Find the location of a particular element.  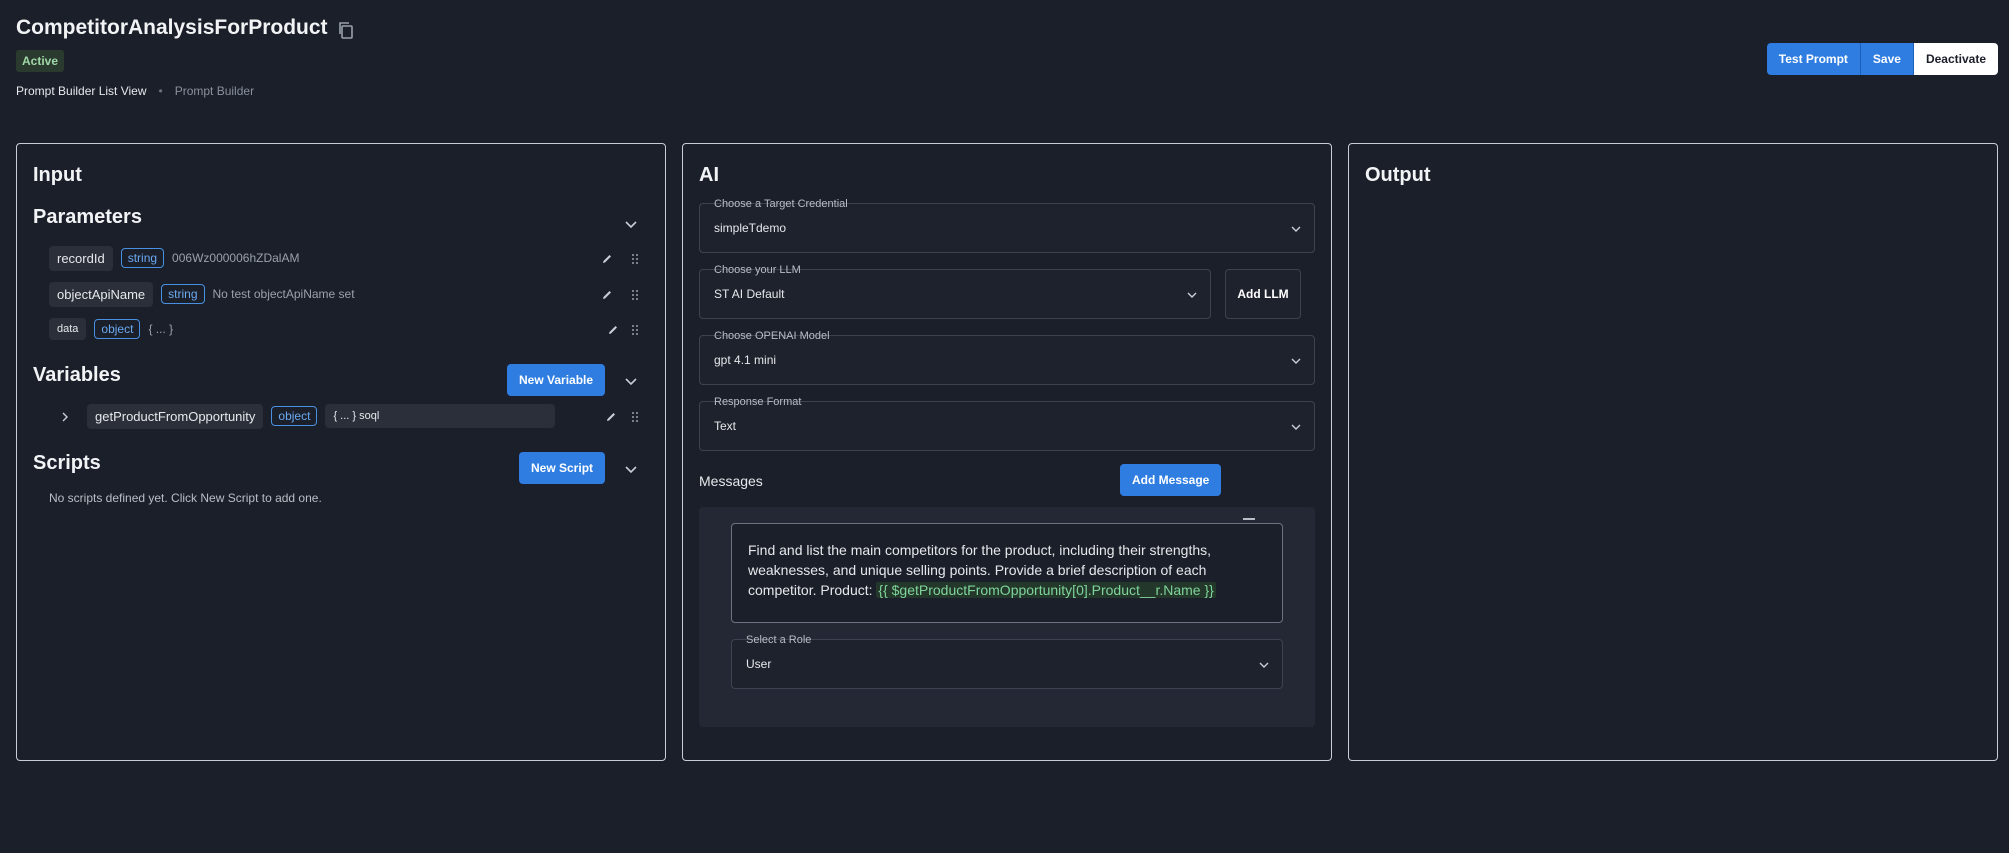

credential-select-value: simpleTdemo is located at coordinates (750, 228).